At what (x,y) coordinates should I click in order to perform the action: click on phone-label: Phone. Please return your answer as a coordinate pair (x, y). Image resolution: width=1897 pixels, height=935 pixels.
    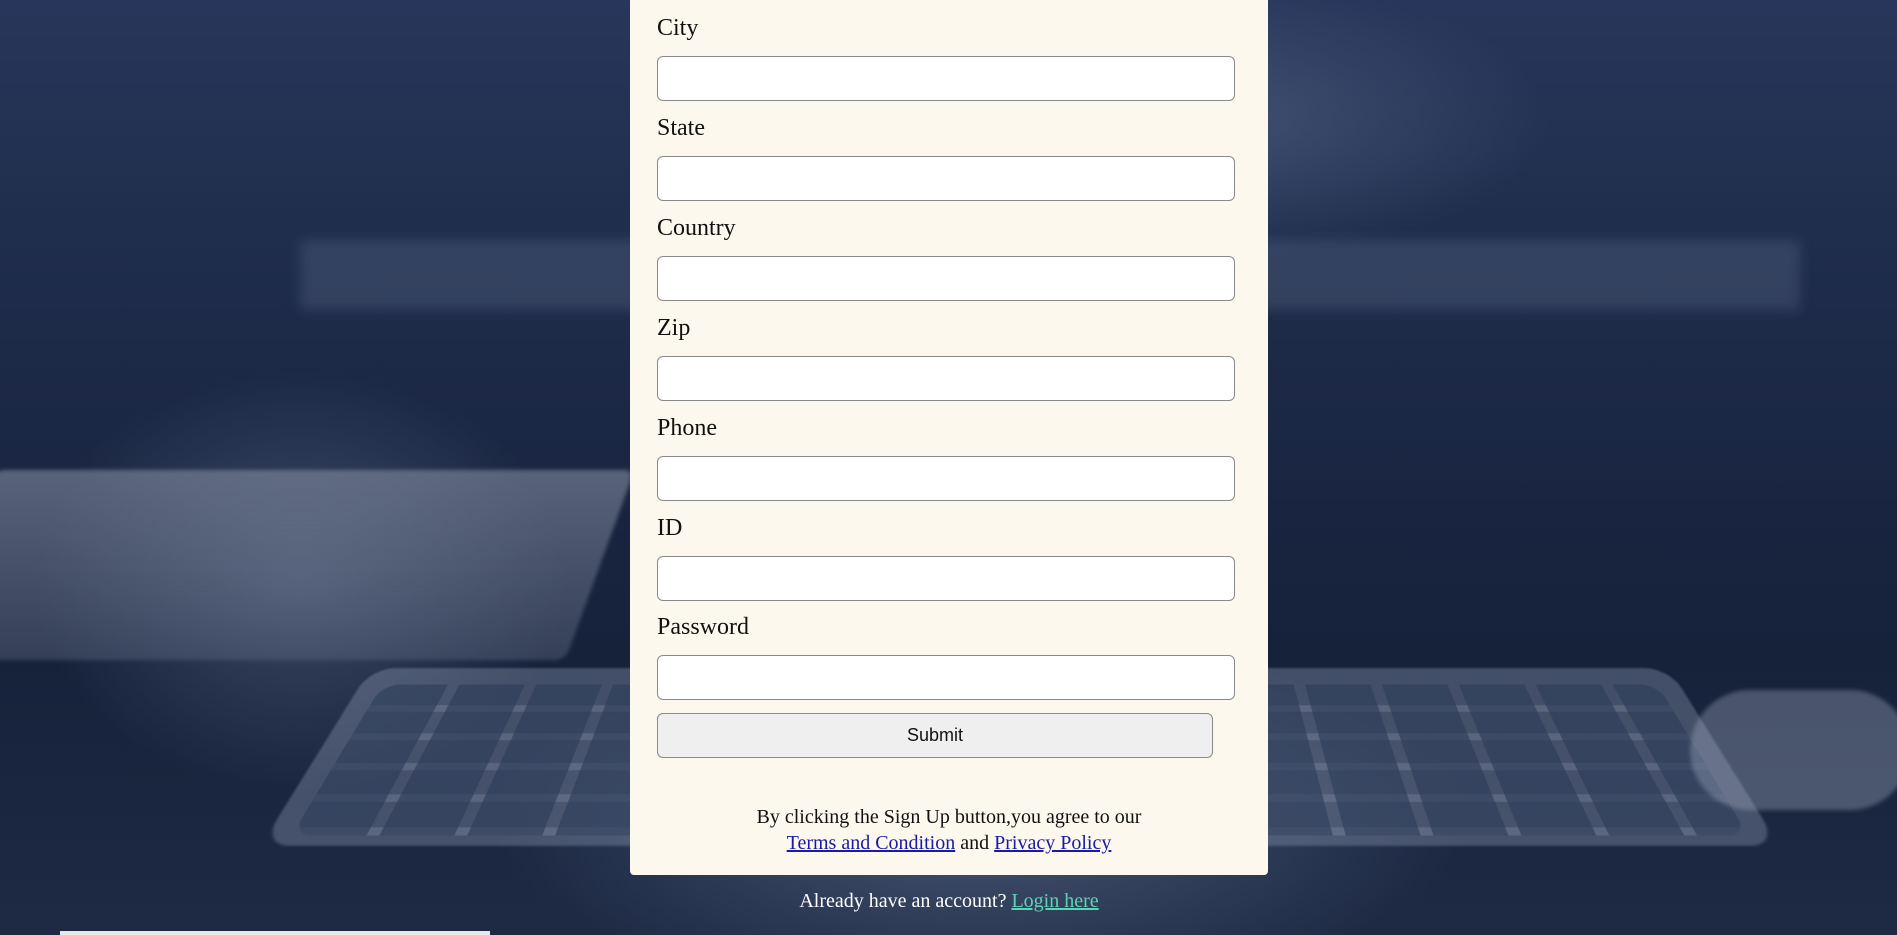
    Looking at the image, I should click on (687, 428).